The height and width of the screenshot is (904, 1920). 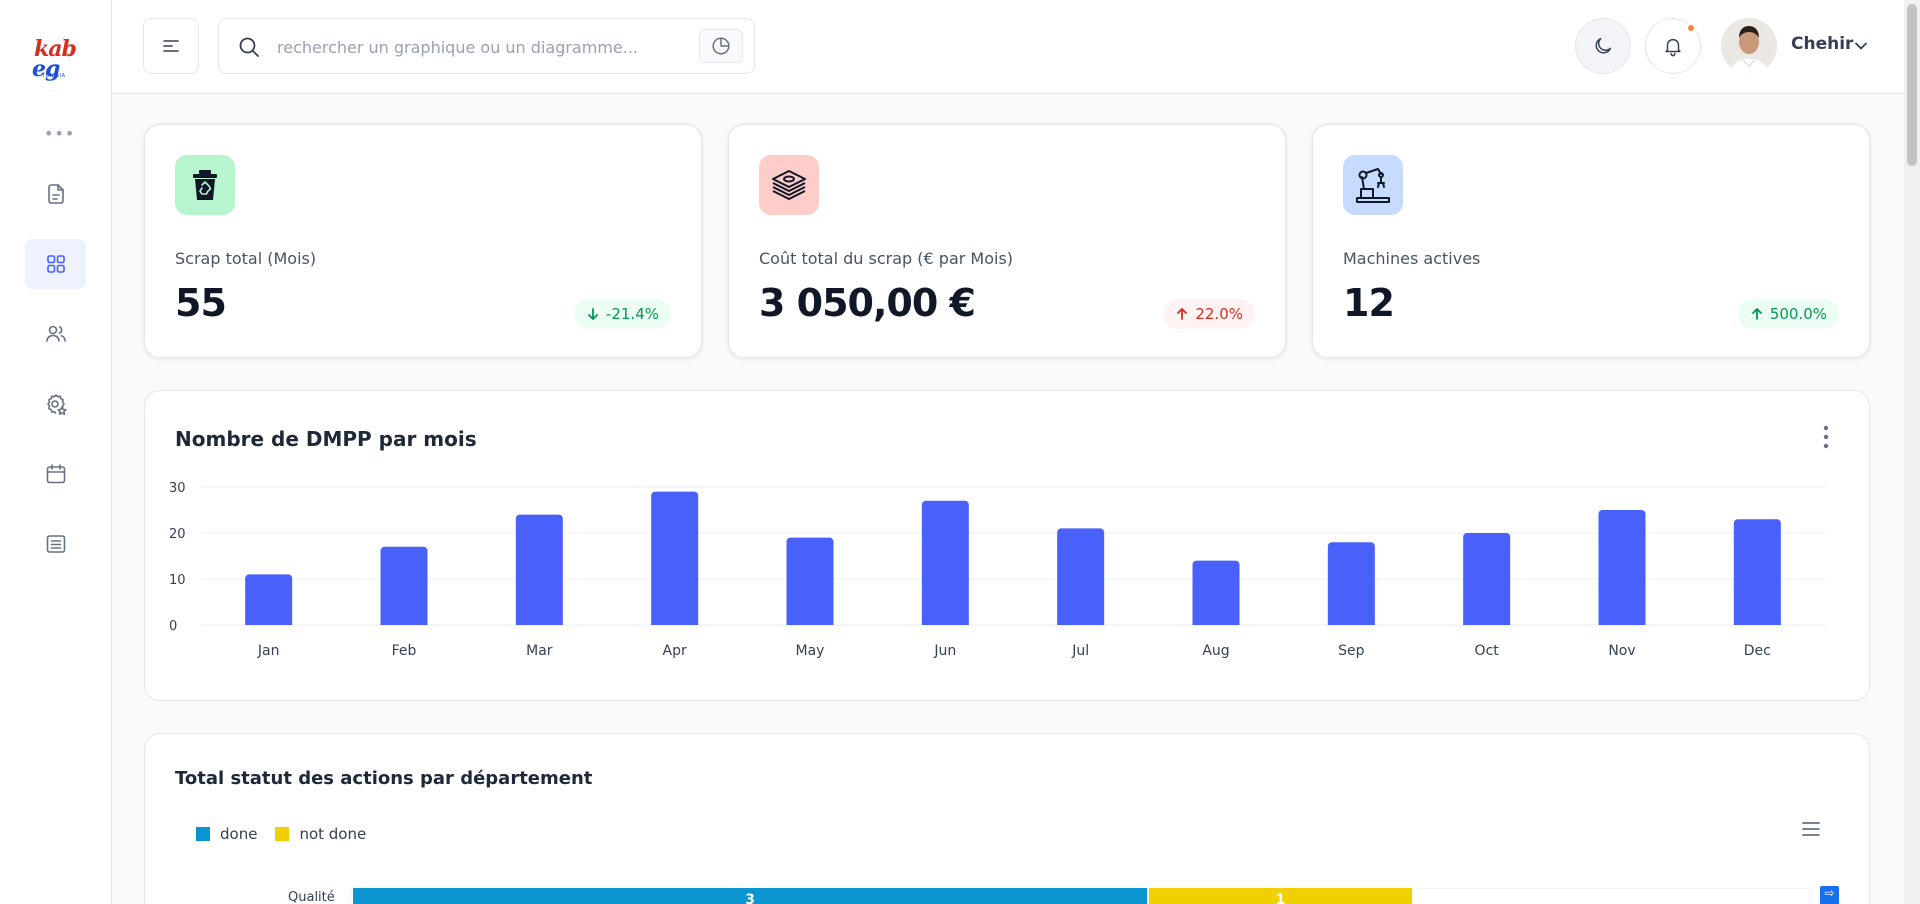 What do you see at coordinates (1829, 895) in the screenshot?
I see `export-tab-button: ⇨` at bounding box center [1829, 895].